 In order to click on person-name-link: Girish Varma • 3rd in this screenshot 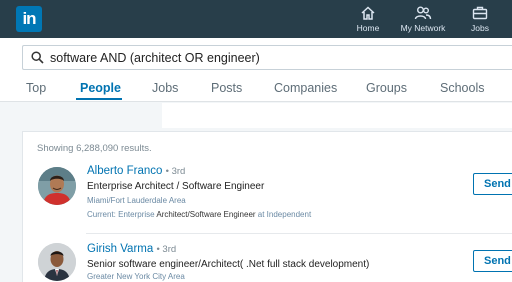, I will do `click(131, 249)`.